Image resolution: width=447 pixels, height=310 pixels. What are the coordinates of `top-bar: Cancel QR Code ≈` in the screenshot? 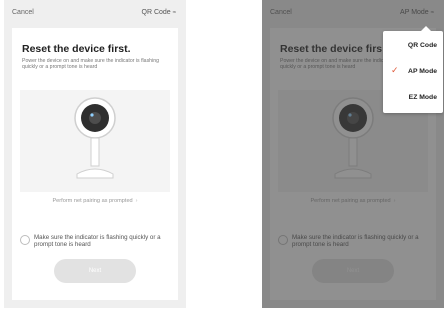 It's located at (95, 14).